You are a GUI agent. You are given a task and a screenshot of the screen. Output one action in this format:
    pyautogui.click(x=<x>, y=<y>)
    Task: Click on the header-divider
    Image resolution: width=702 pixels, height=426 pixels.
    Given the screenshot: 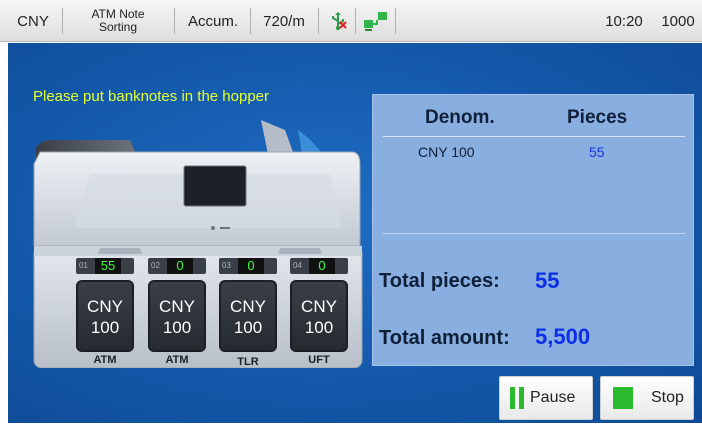 What is the action you would take?
    pyautogui.click(x=534, y=136)
    